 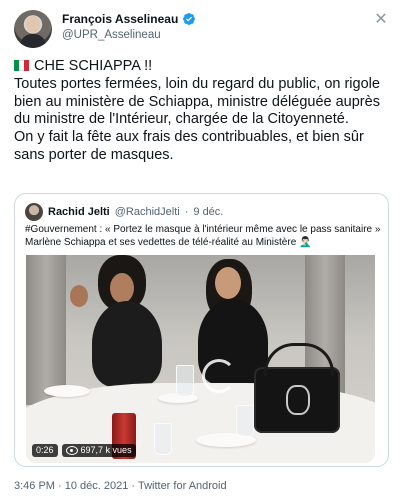 What do you see at coordinates (93, 66) in the screenshot?
I see `tweet-line1: CHE SCHIAPPA !!` at bounding box center [93, 66].